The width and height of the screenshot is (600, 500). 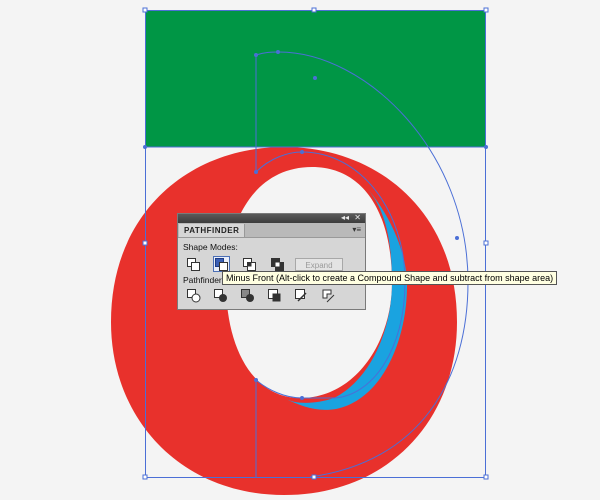 I want to click on unite-icon, so click(x=193, y=264).